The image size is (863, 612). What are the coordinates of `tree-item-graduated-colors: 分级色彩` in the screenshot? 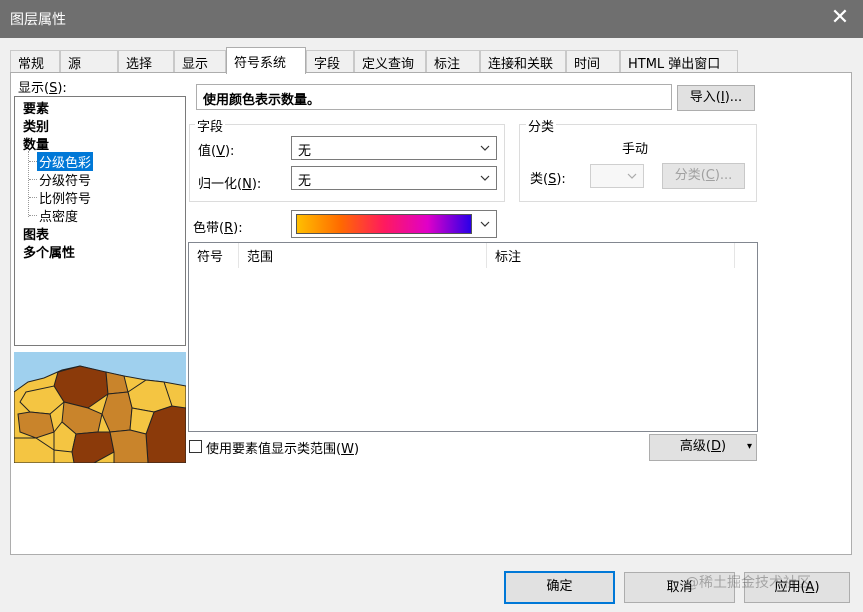 It's located at (65, 161).